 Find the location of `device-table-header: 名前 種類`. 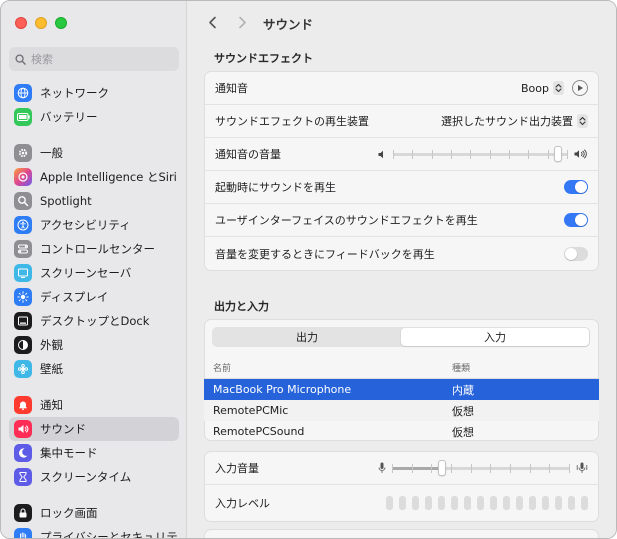

device-table-header: 名前 種類 is located at coordinates (401, 368).